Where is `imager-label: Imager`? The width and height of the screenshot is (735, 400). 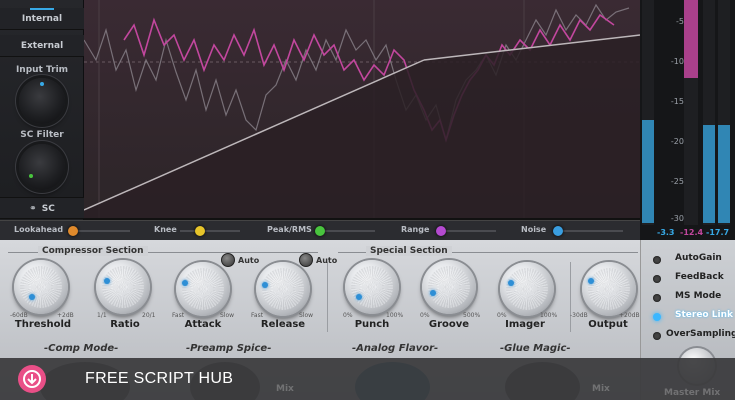 imager-label: Imager is located at coordinates (525, 324).